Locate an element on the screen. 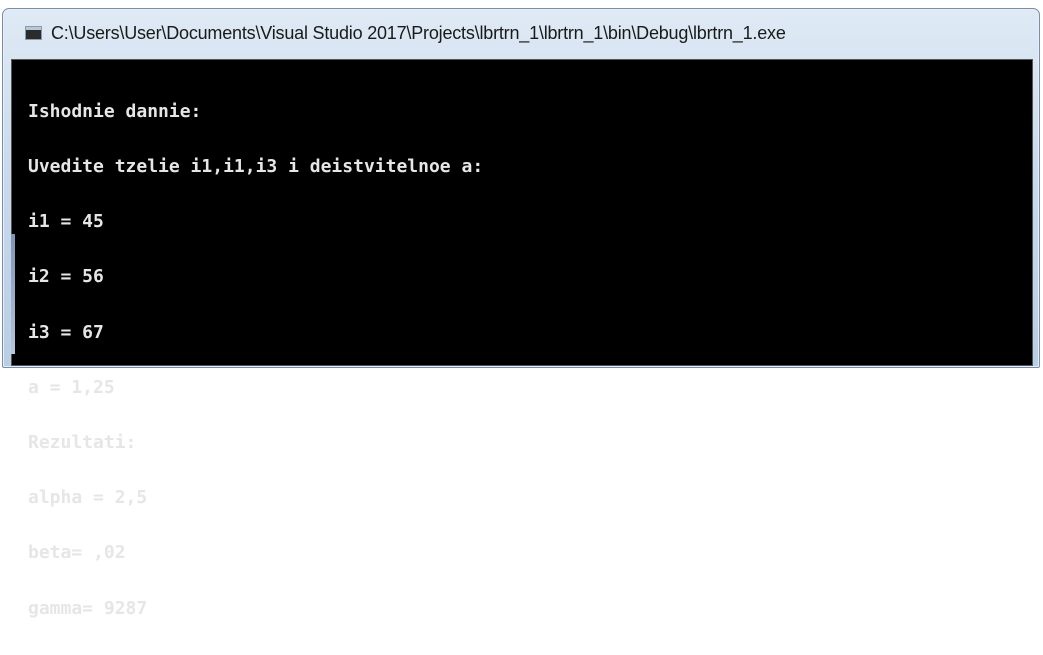 Image resolution: width=1043 pixels, height=655 pixels. console-line: alpha = 2,5 is located at coordinates (88, 498).